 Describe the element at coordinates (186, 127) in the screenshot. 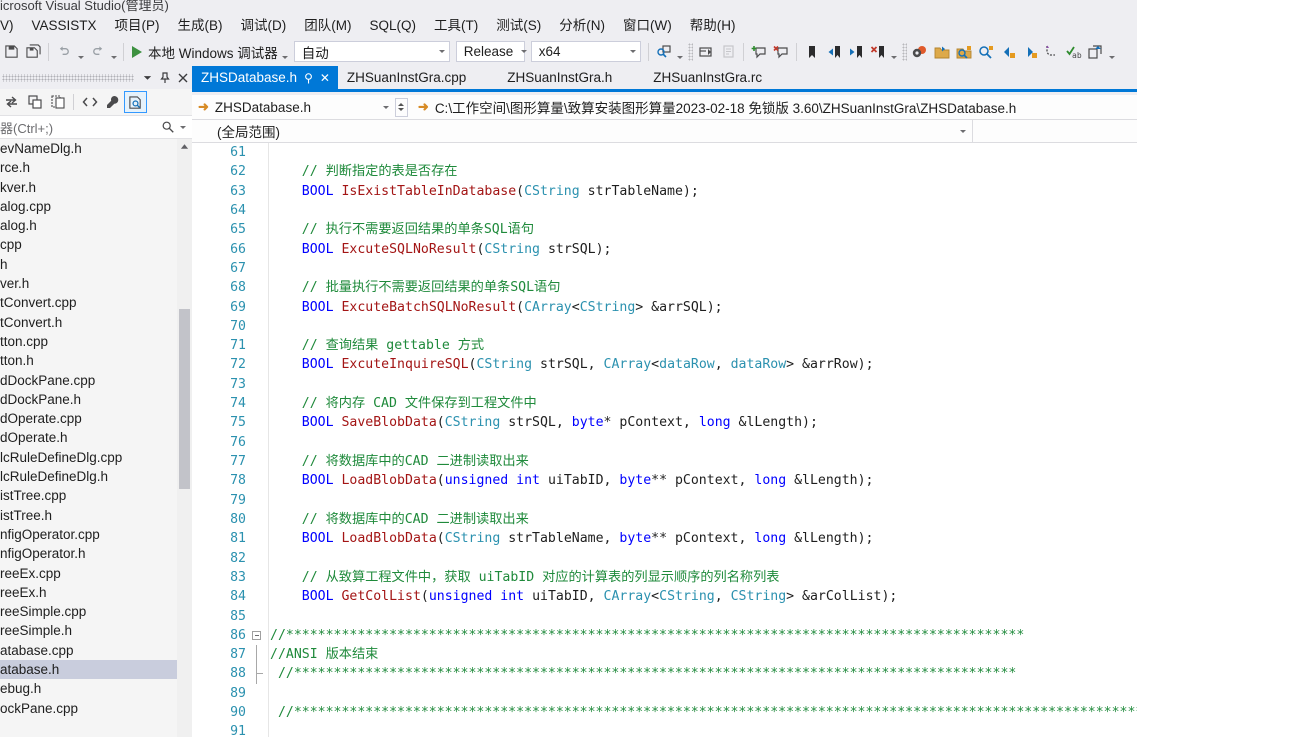

I see `search-options-caret` at that location.